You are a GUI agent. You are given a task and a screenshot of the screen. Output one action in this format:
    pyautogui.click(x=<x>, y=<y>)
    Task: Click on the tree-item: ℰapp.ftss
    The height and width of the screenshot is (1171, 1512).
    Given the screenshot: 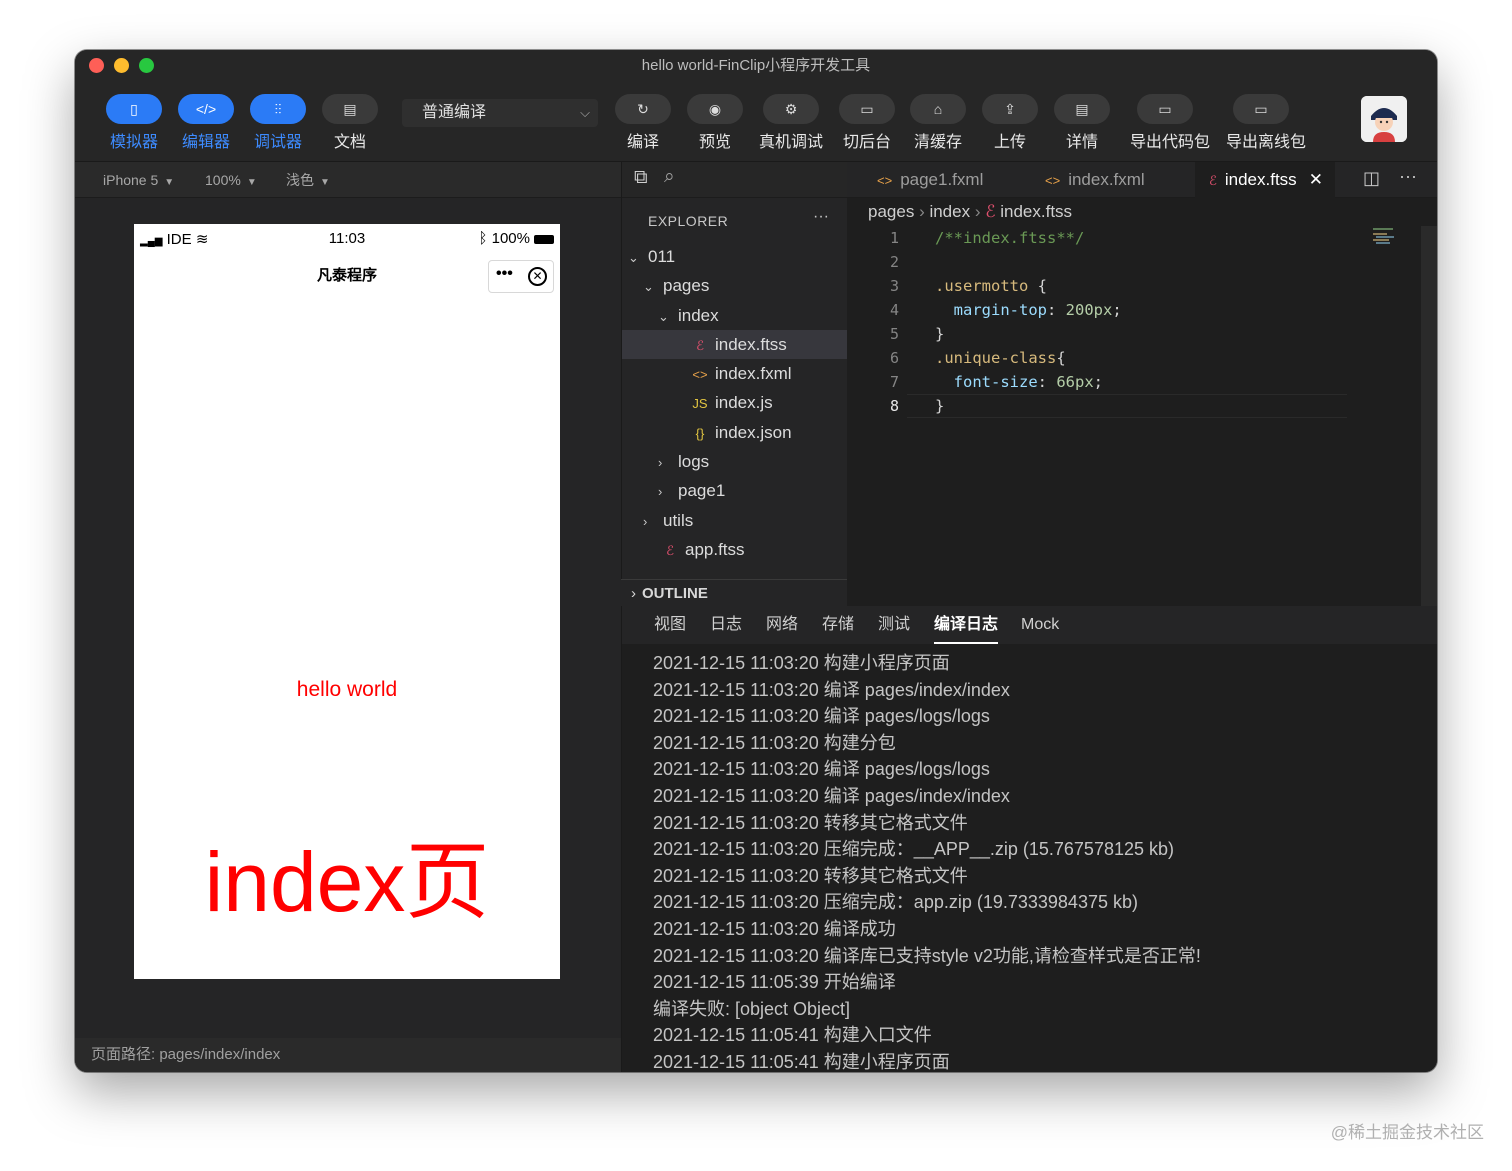 What is the action you would take?
    pyautogui.click(x=734, y=549)
    